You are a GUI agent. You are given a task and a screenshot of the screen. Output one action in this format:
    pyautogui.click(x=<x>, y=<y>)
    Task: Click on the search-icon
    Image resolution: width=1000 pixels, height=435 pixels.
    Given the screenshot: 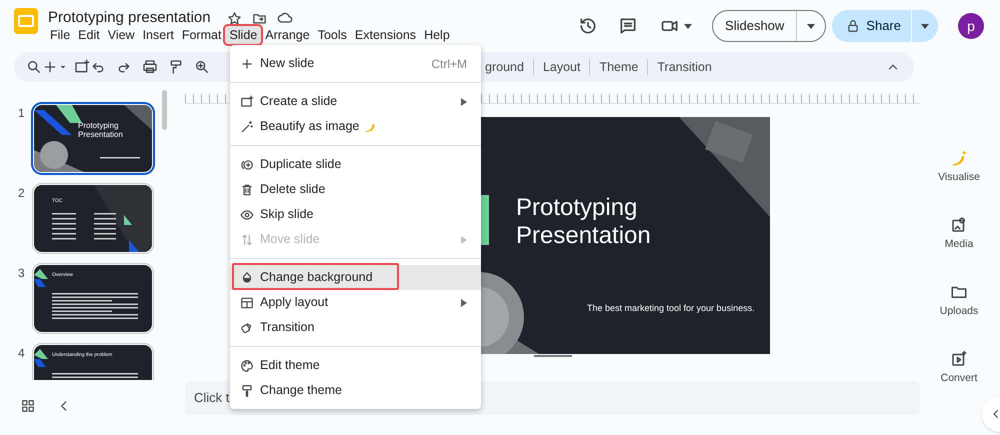 What is the action you would take?
    pyautogui.click(x=34, y=67)
    